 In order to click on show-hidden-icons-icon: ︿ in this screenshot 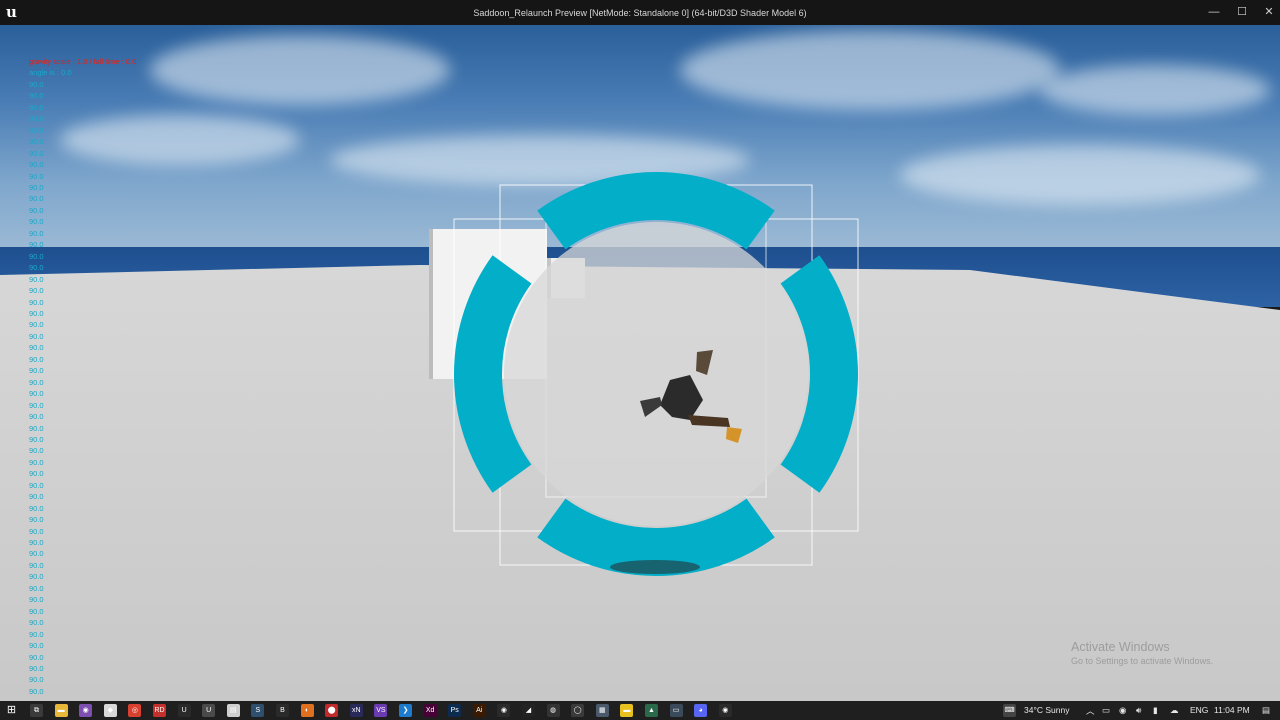, I will do `click(1090, 711)`.